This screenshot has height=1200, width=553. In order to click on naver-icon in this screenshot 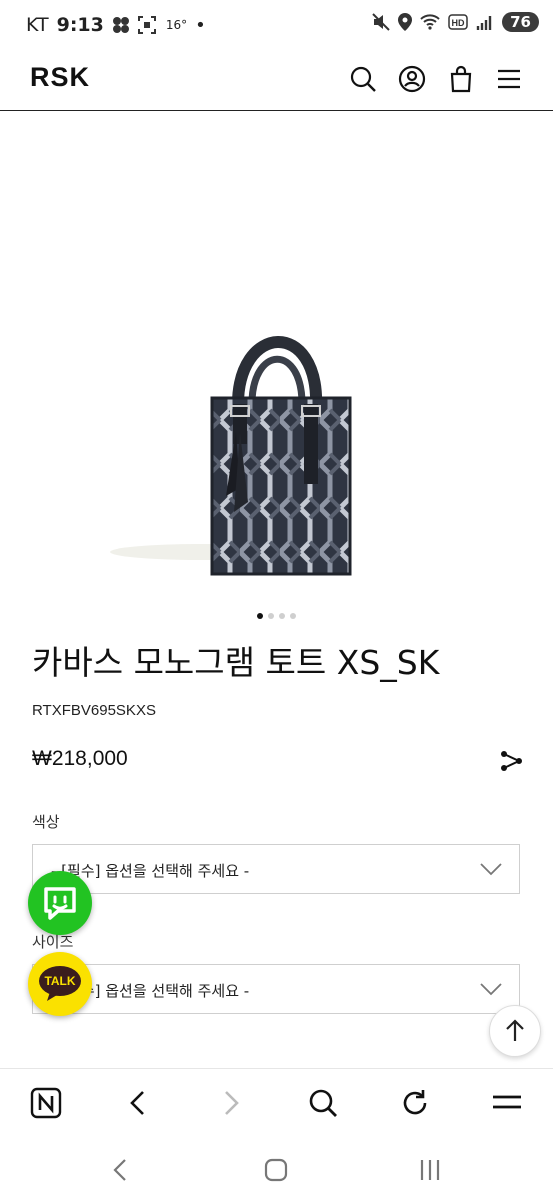, I will do `click(46, 1103)`.